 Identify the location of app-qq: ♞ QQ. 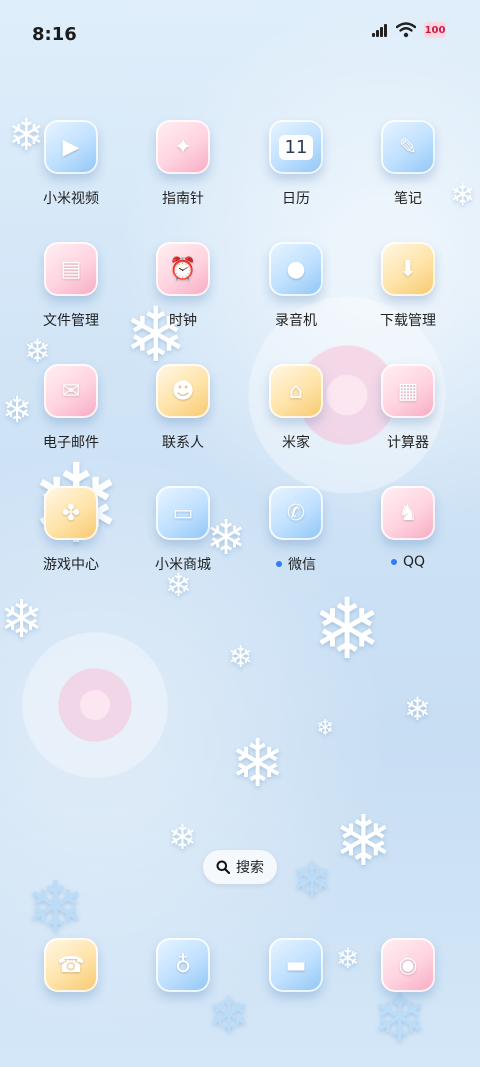
(408, 528).